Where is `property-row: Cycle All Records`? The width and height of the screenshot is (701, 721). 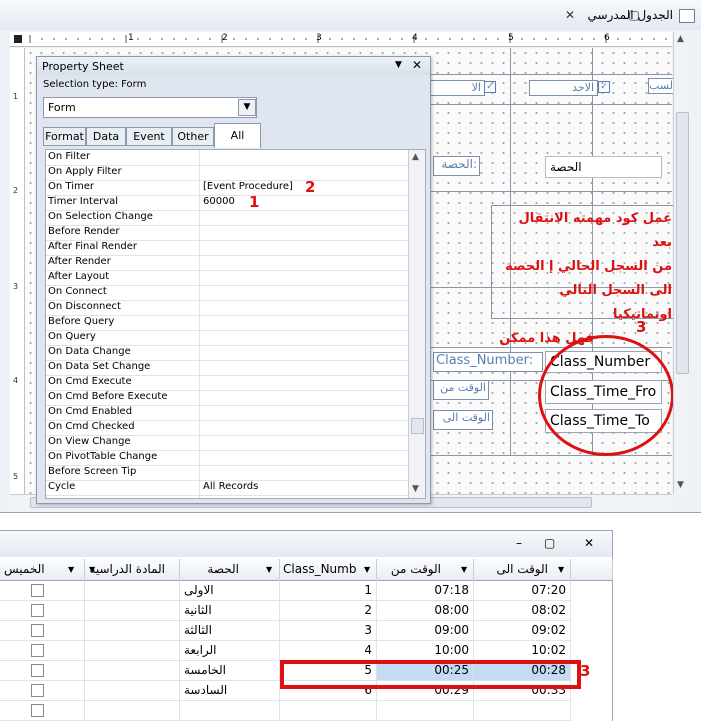
property-row: Cycle All Records is located at coordinates (227, 488).